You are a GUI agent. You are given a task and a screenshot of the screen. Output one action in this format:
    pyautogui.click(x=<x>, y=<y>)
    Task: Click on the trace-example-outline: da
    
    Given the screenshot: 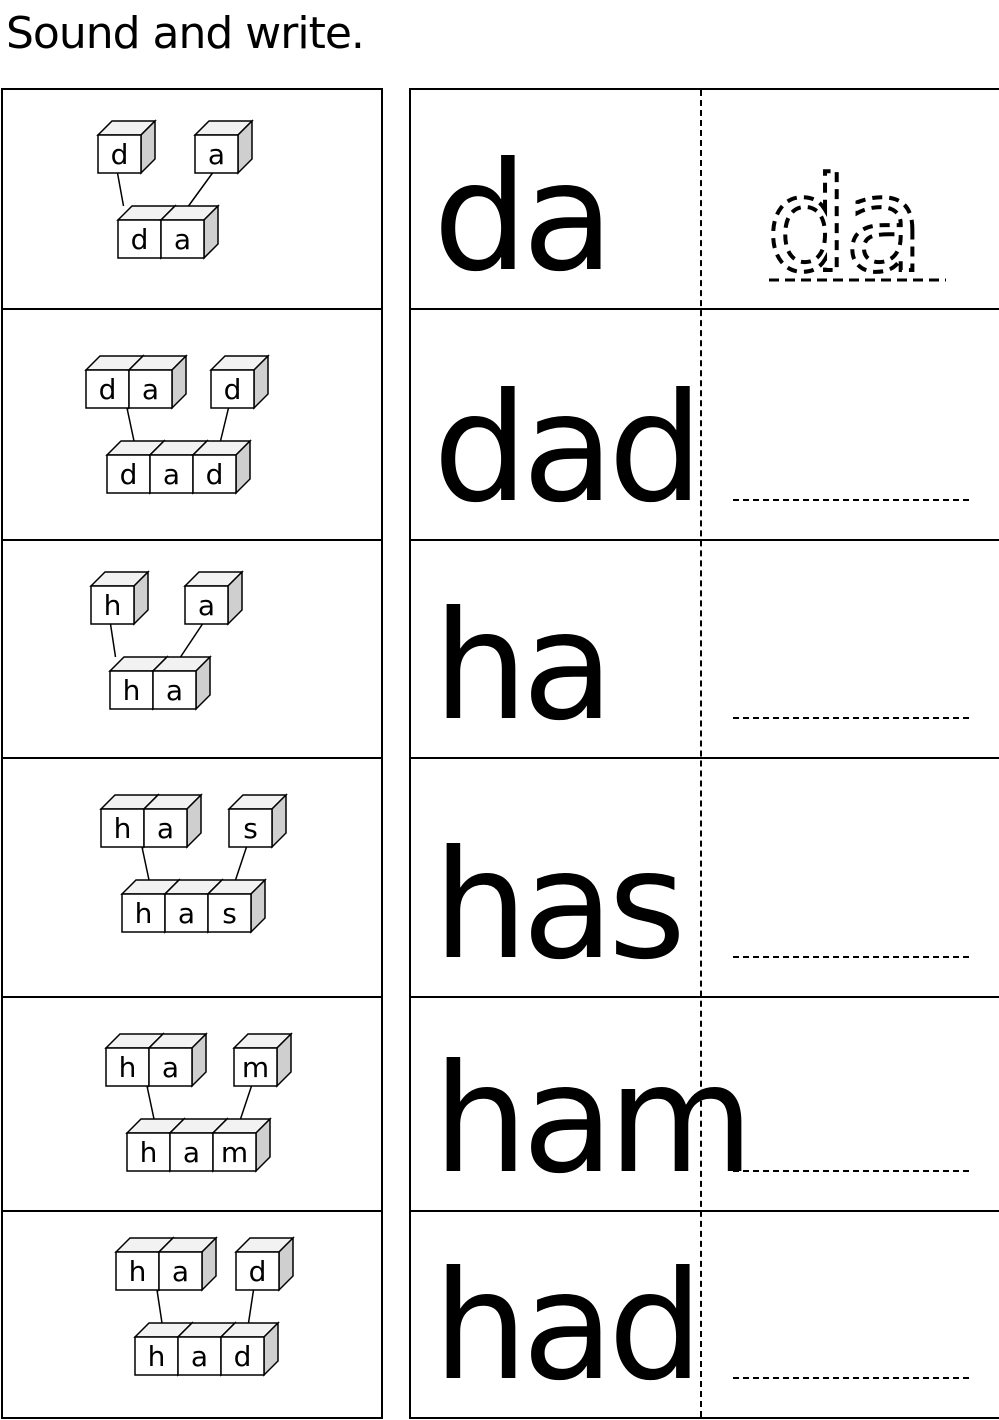 What is the action you would take?
    pyautogui.click(x=855, y=225)
    